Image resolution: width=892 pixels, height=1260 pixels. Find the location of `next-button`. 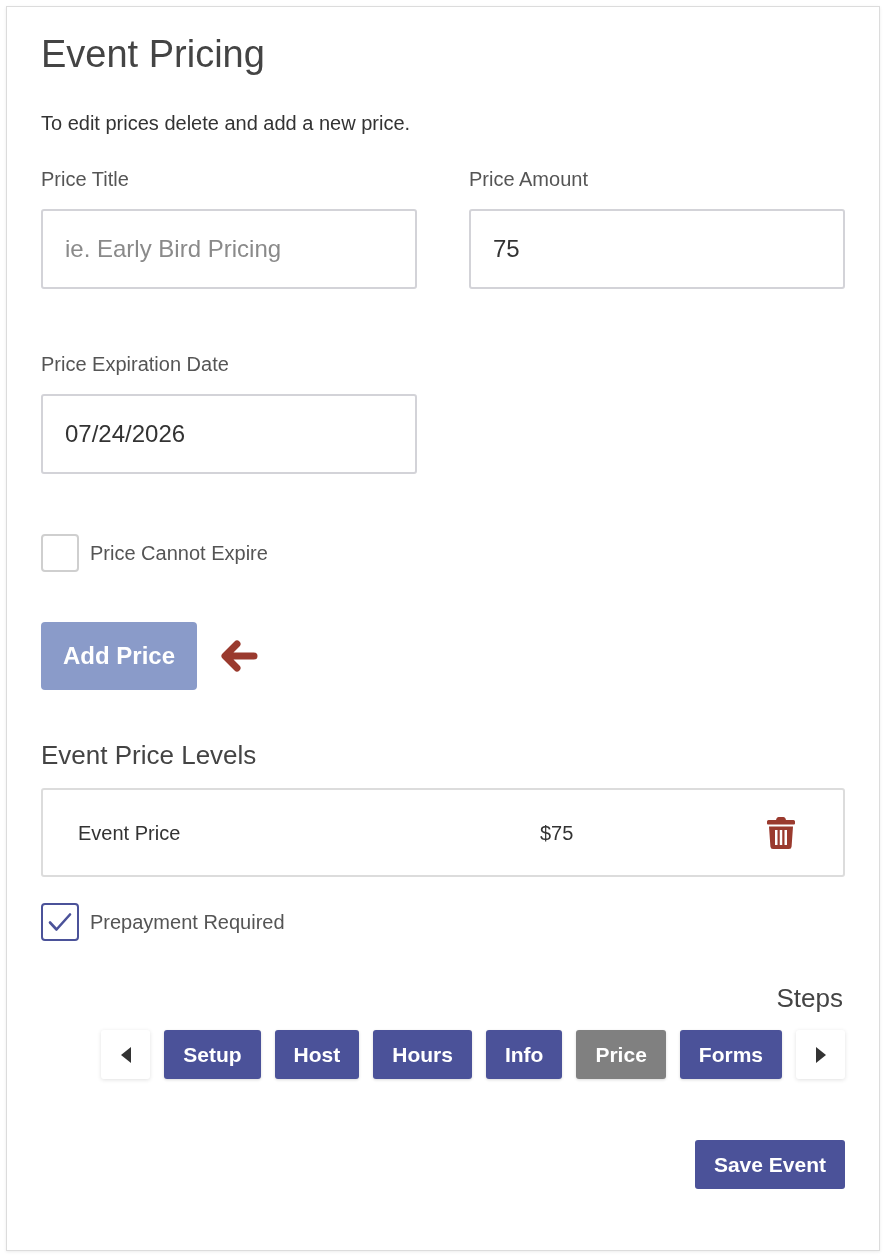

next-button is located at coordinates (820, 1054).